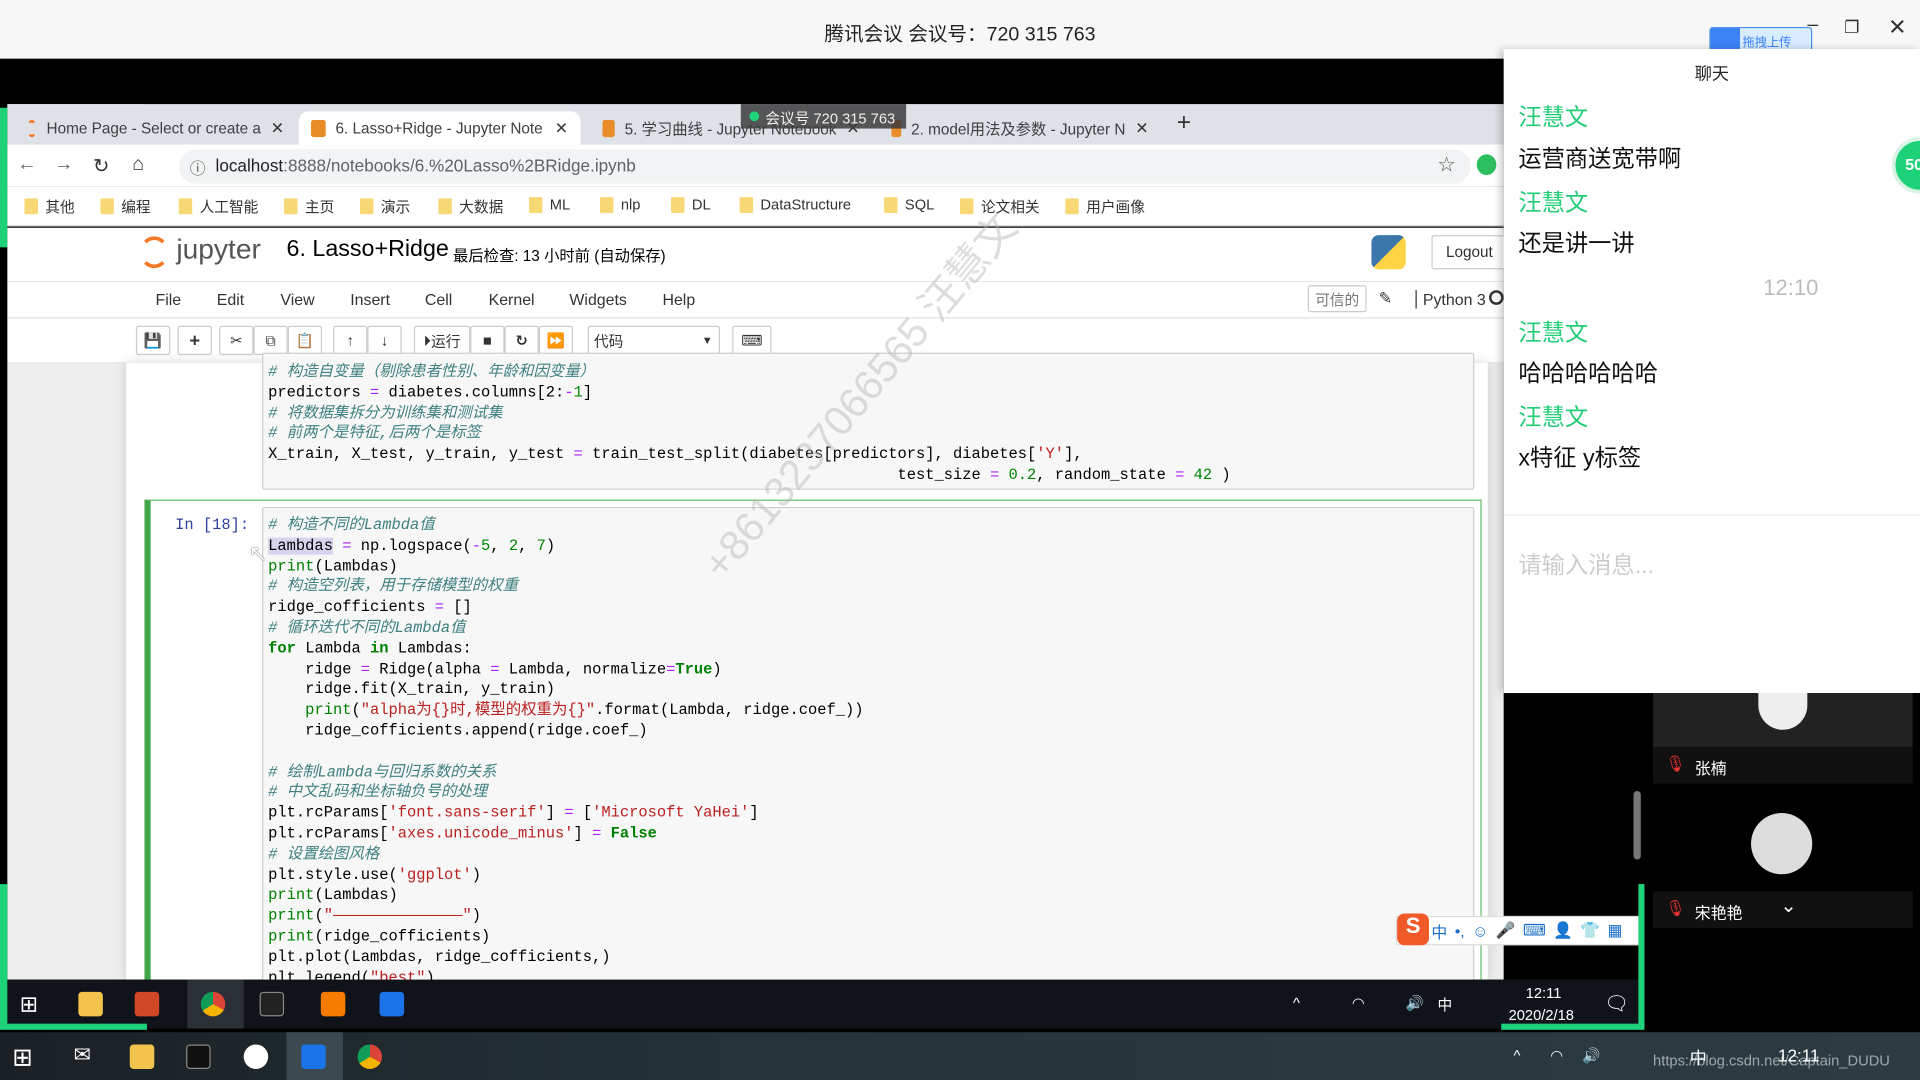 Image resolution: width=1920 pixels, height=1080 pixels. What do you see at coordinates (598, 299) in the screenshot?
I see `menu-widgets: Widgets` at bounding box center [598, 299].